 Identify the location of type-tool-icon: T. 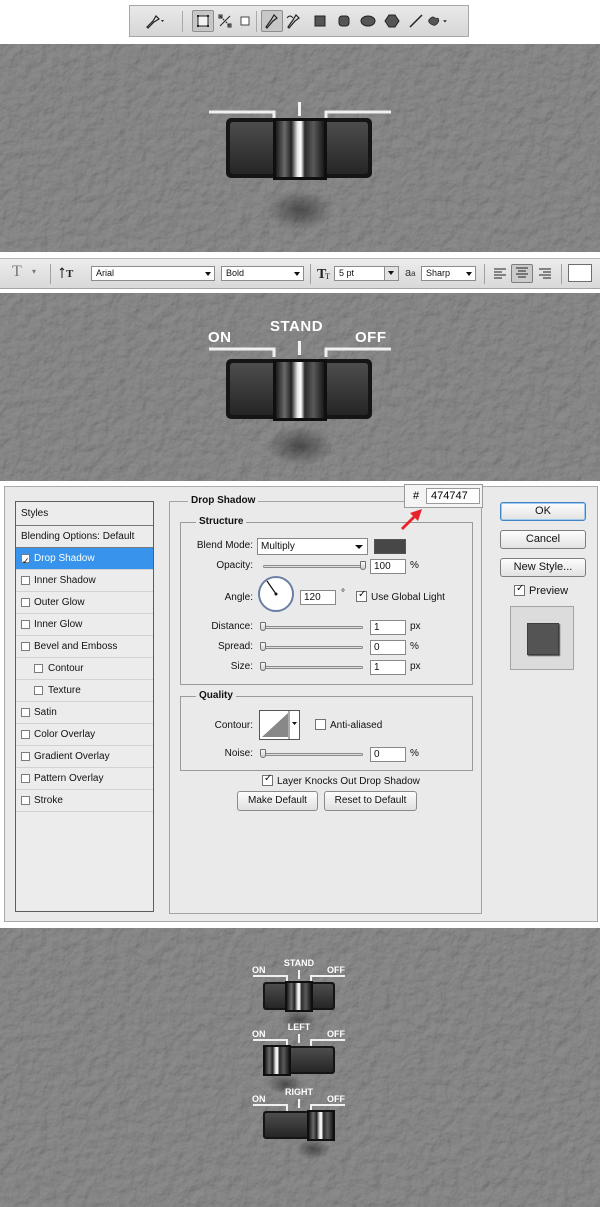
(17, 272).